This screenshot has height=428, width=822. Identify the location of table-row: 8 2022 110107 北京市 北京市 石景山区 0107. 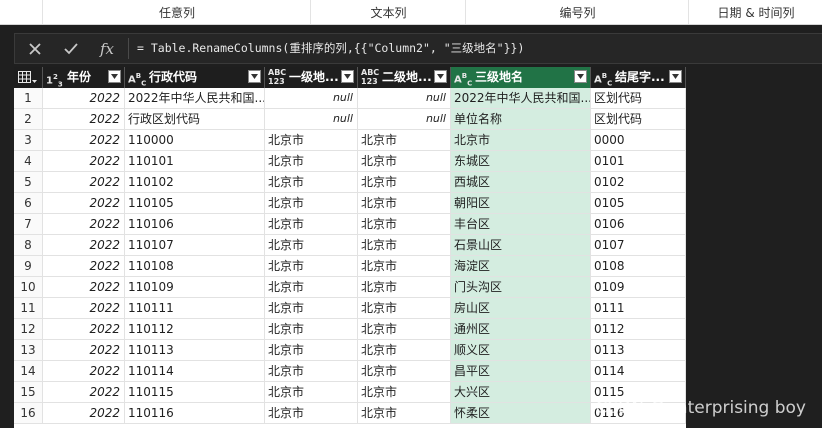
(350, 245).